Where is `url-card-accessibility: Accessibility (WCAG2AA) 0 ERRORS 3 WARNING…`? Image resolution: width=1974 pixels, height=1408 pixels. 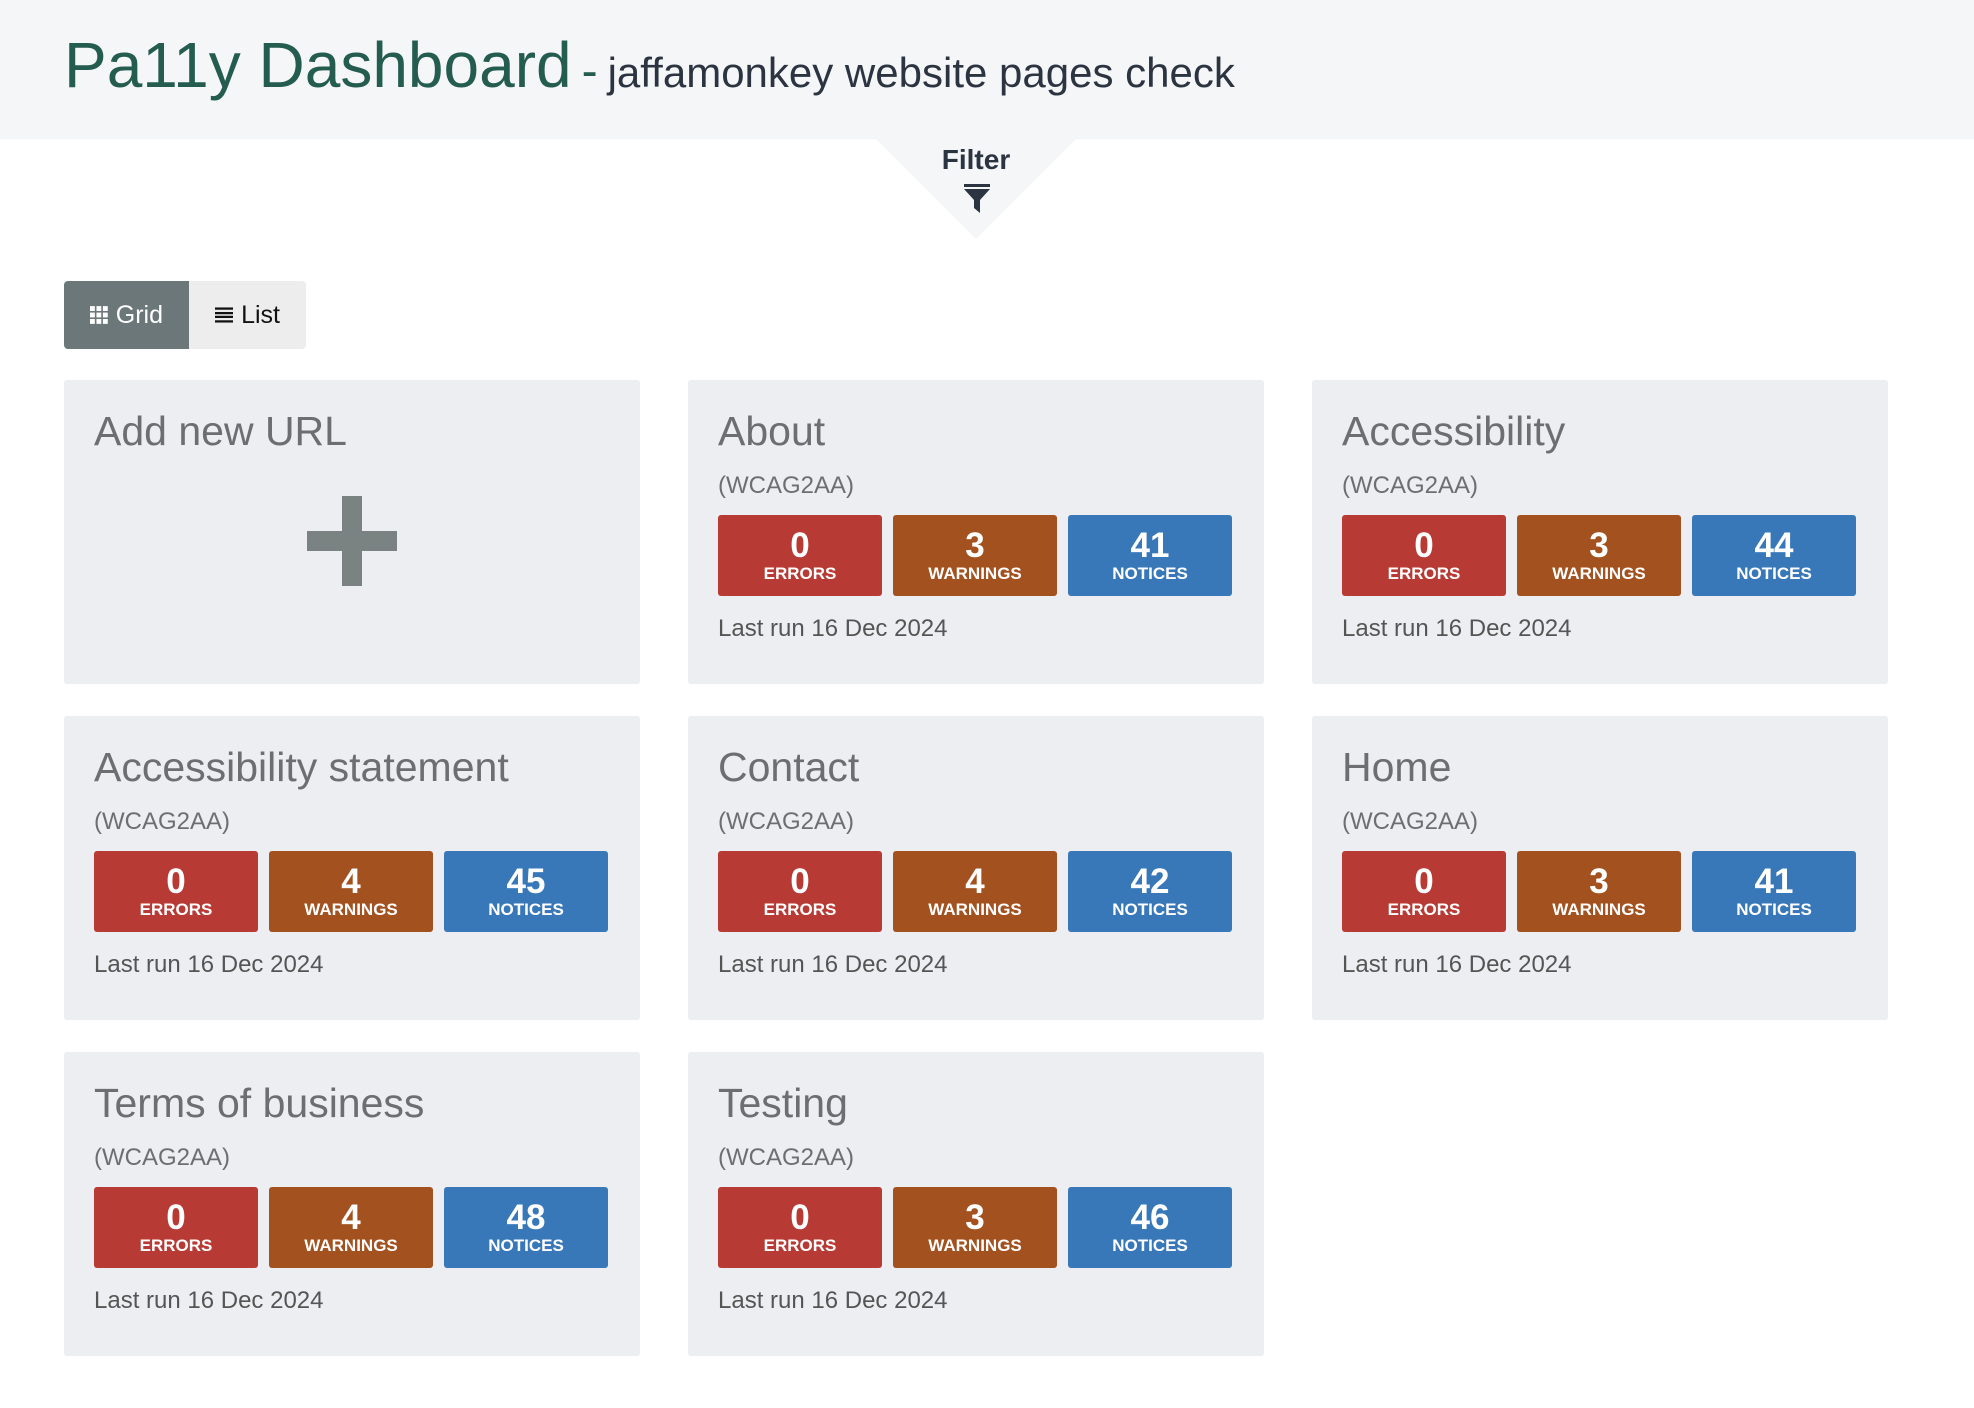
url-card-accessibility: Accessibility (WCAG2AA) 0 ERRORS 3 WARNING… is located at coordinates (1600, 532).